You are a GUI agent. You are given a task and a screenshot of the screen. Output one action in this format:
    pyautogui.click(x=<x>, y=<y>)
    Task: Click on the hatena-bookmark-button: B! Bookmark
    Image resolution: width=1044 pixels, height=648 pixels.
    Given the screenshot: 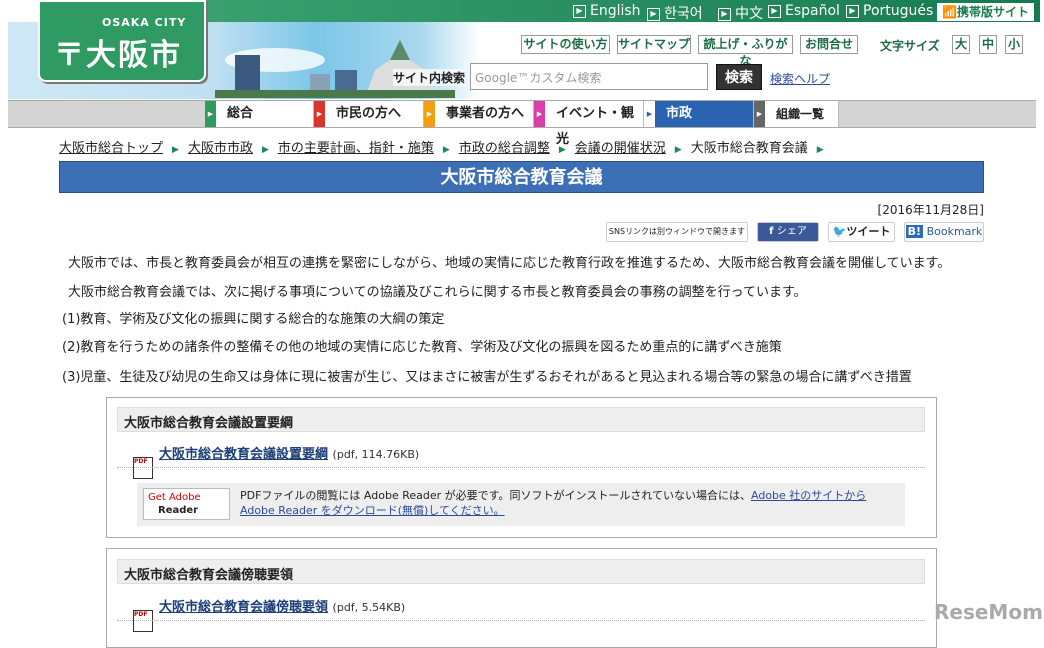 What is the action you would take?
    pyautogui.click(x=944, y=232)
    